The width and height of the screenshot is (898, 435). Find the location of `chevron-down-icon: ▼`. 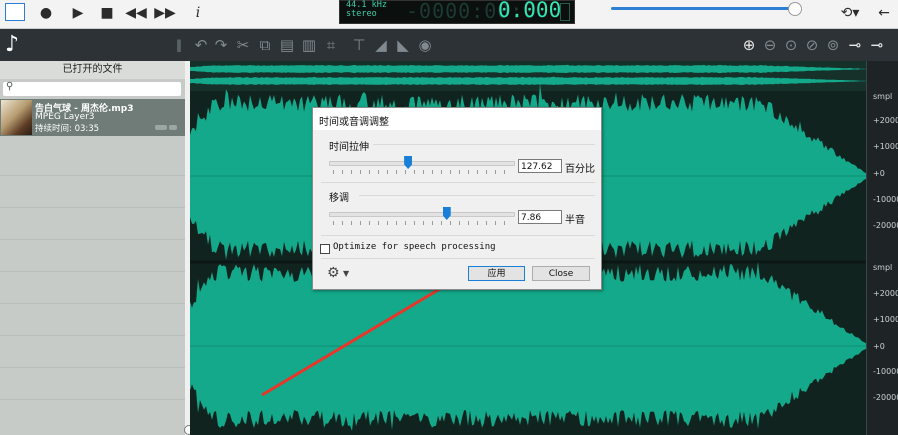

chevron-down-icon: ▼ is located at coordinates (346, 273).